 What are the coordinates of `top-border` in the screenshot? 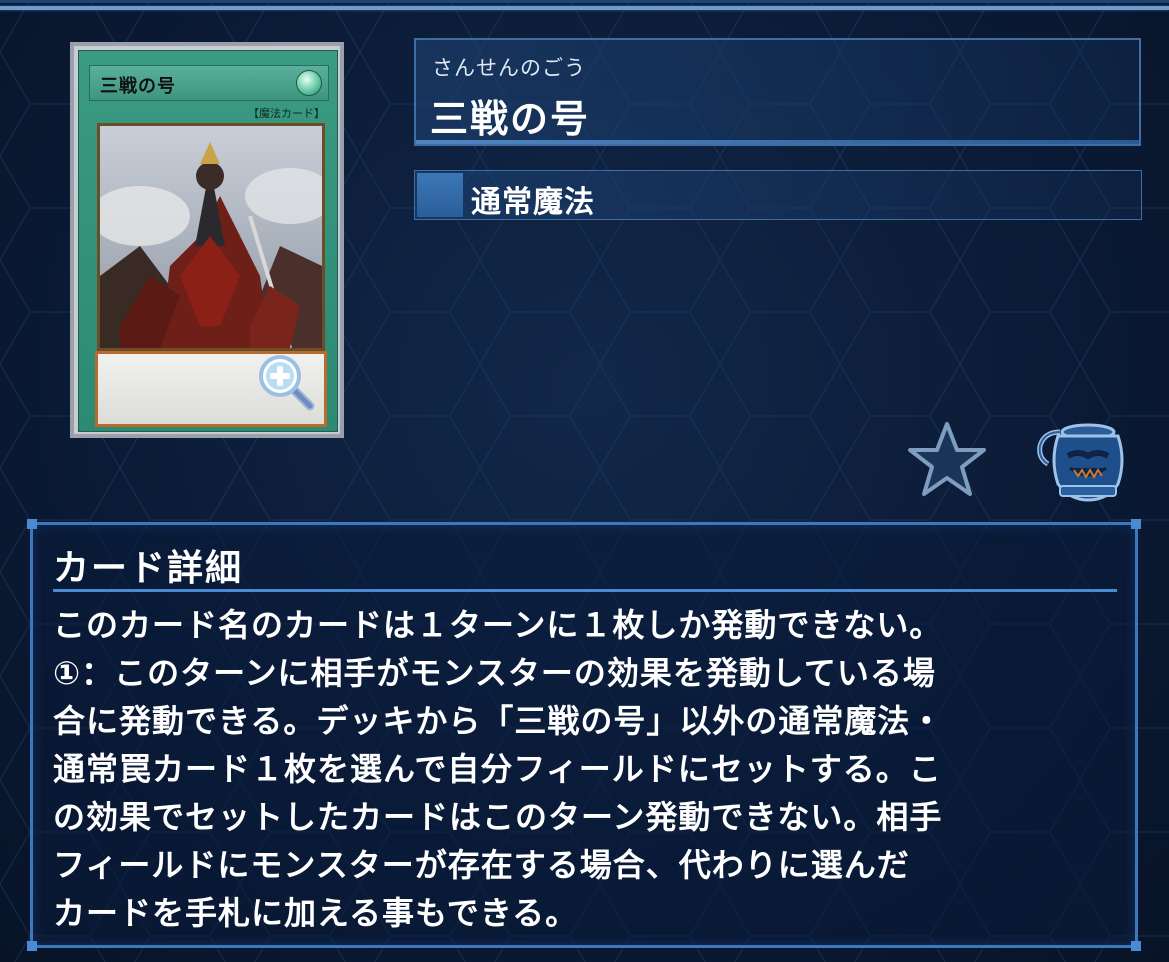 It's located at (584, 1).